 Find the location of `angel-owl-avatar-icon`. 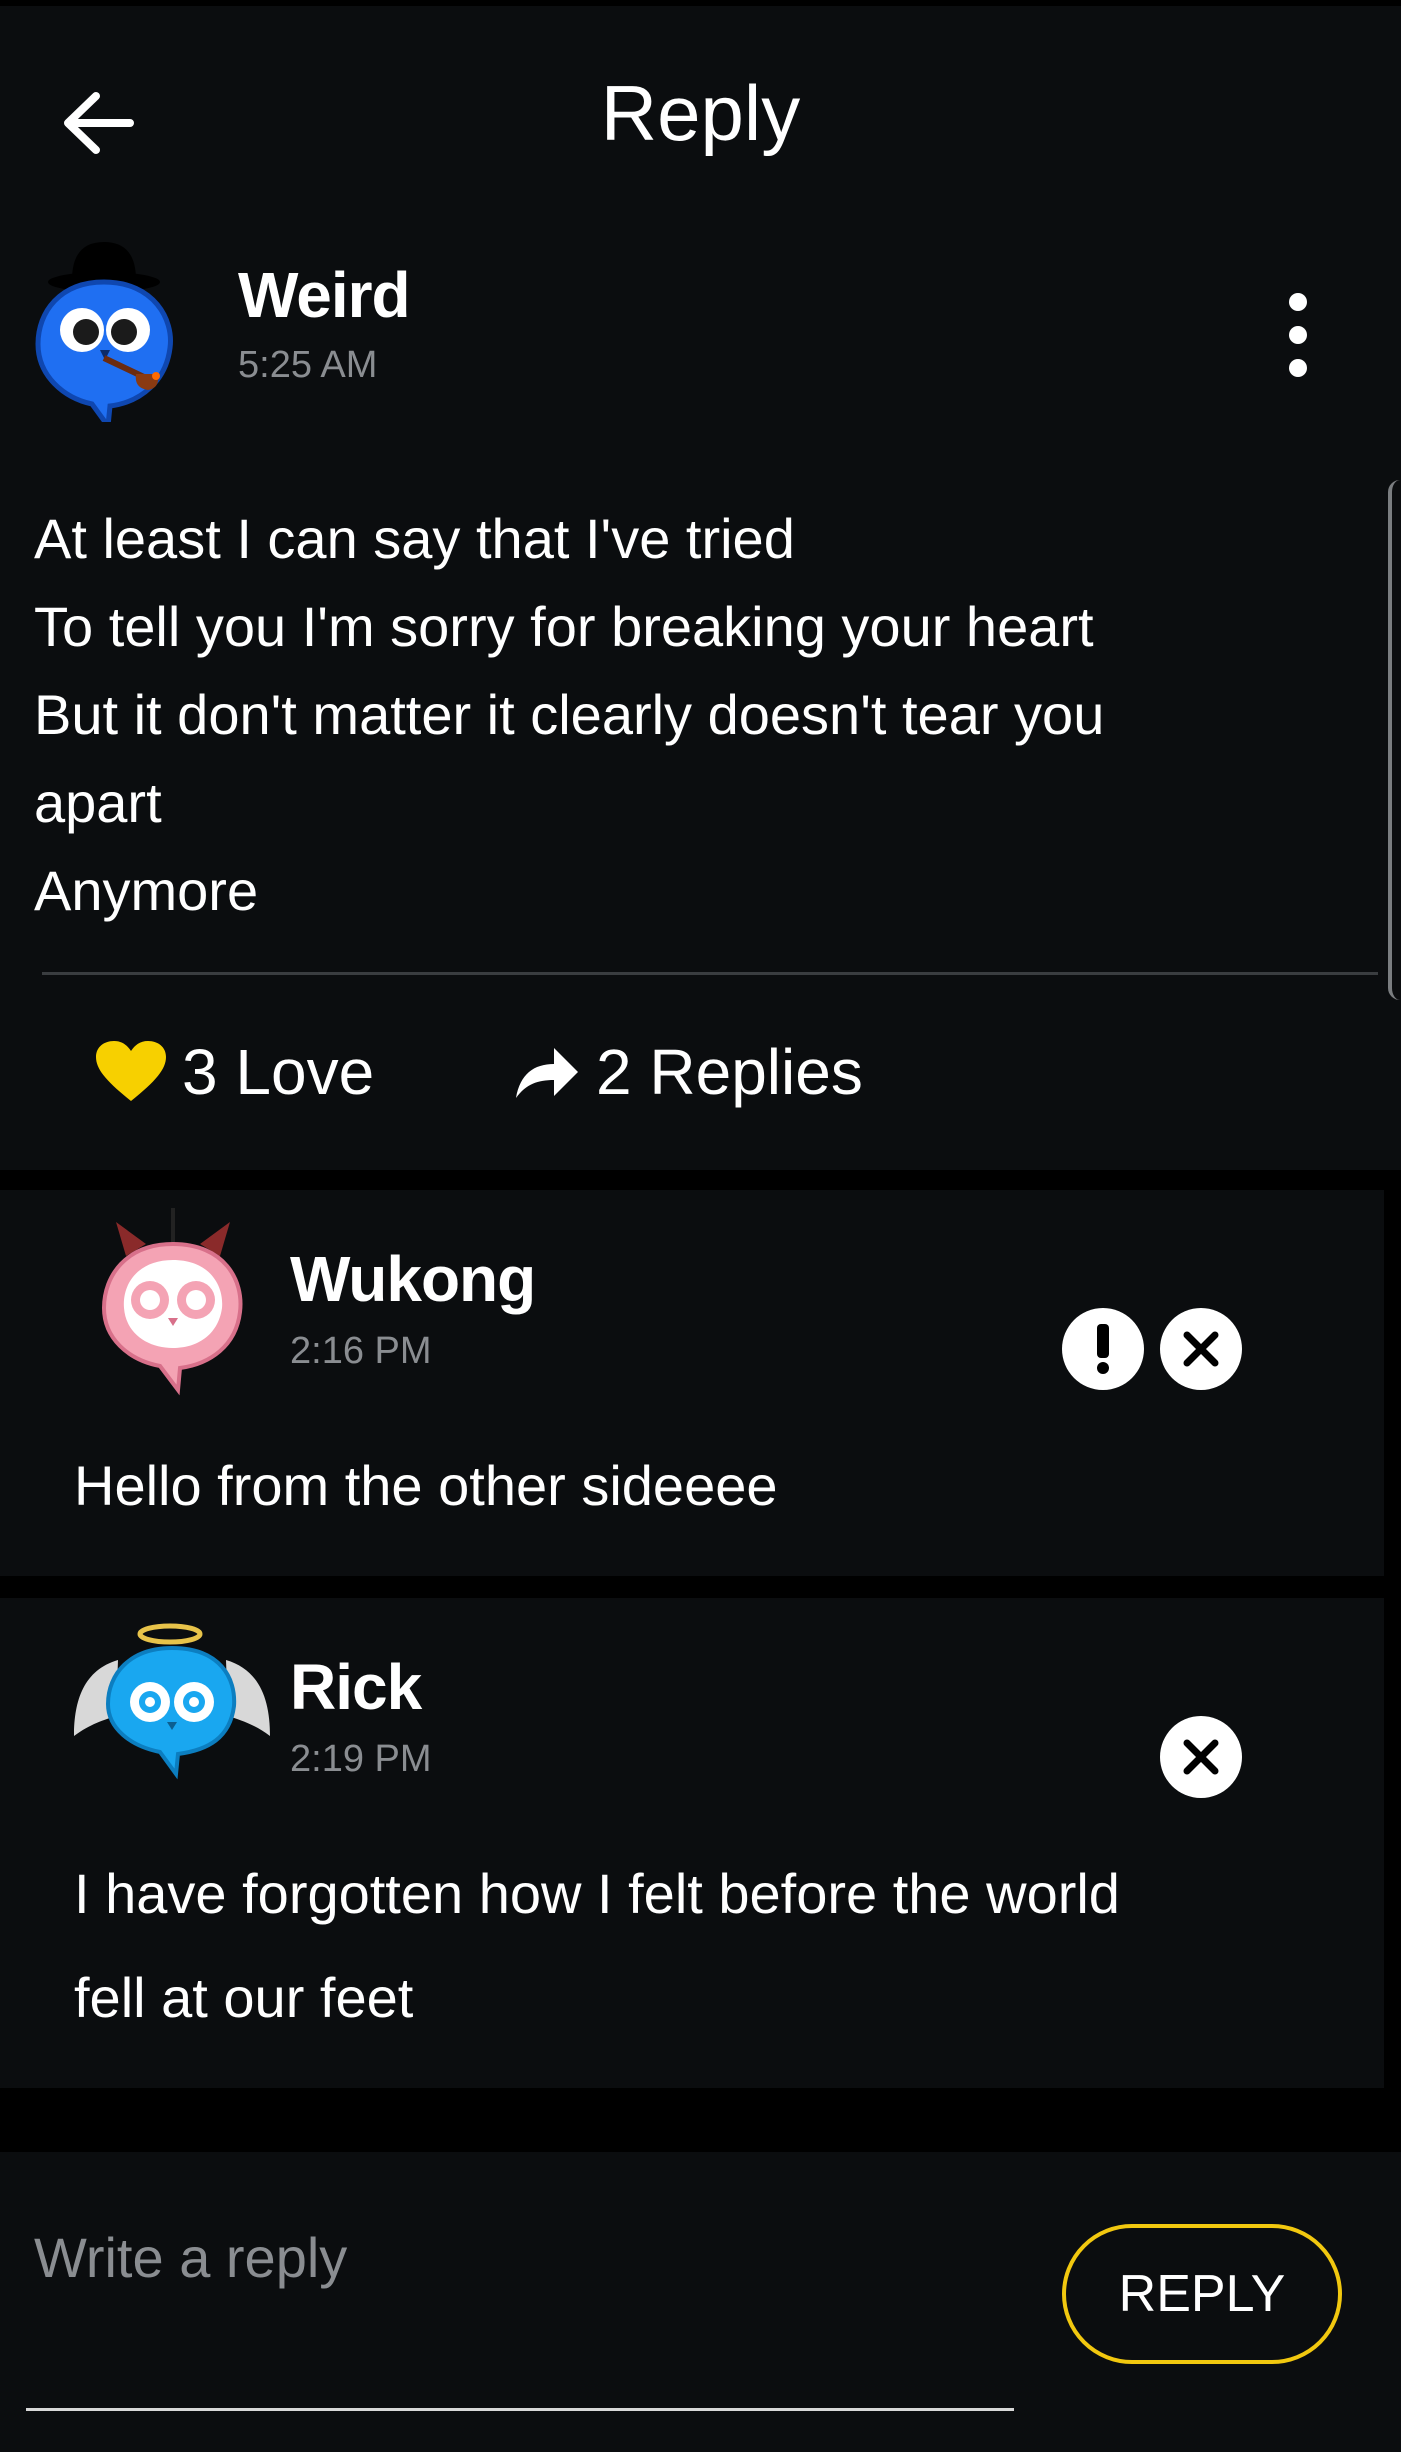

angel-owl-avatar-icon is located at coordinates (174, 1701).